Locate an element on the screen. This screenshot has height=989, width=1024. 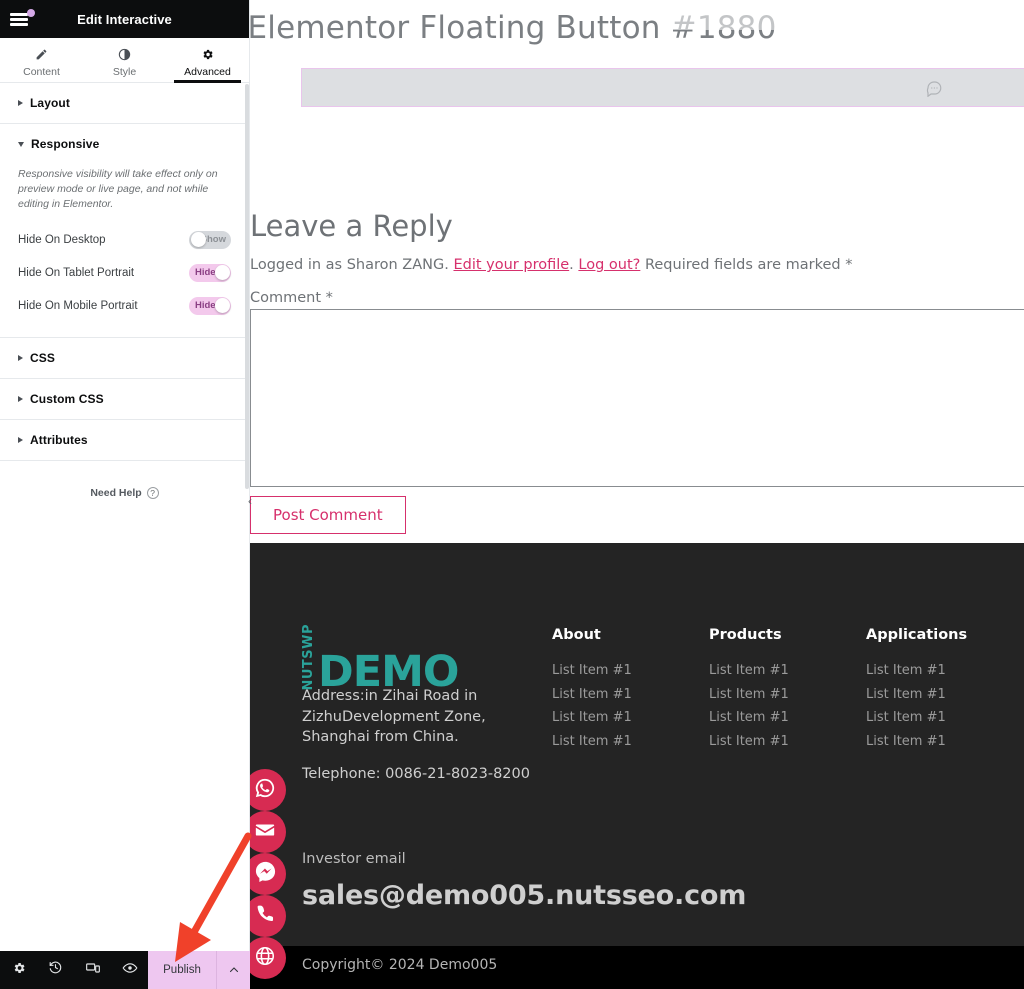
section-custom-css: Custom CSS is located at coordinates (124, 399).